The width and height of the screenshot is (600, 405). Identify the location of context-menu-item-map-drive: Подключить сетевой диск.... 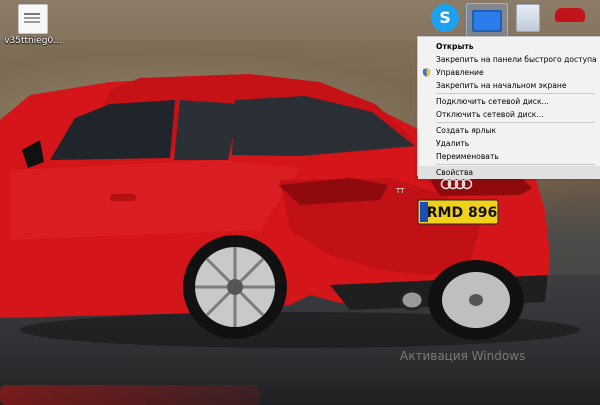
(509, 101).